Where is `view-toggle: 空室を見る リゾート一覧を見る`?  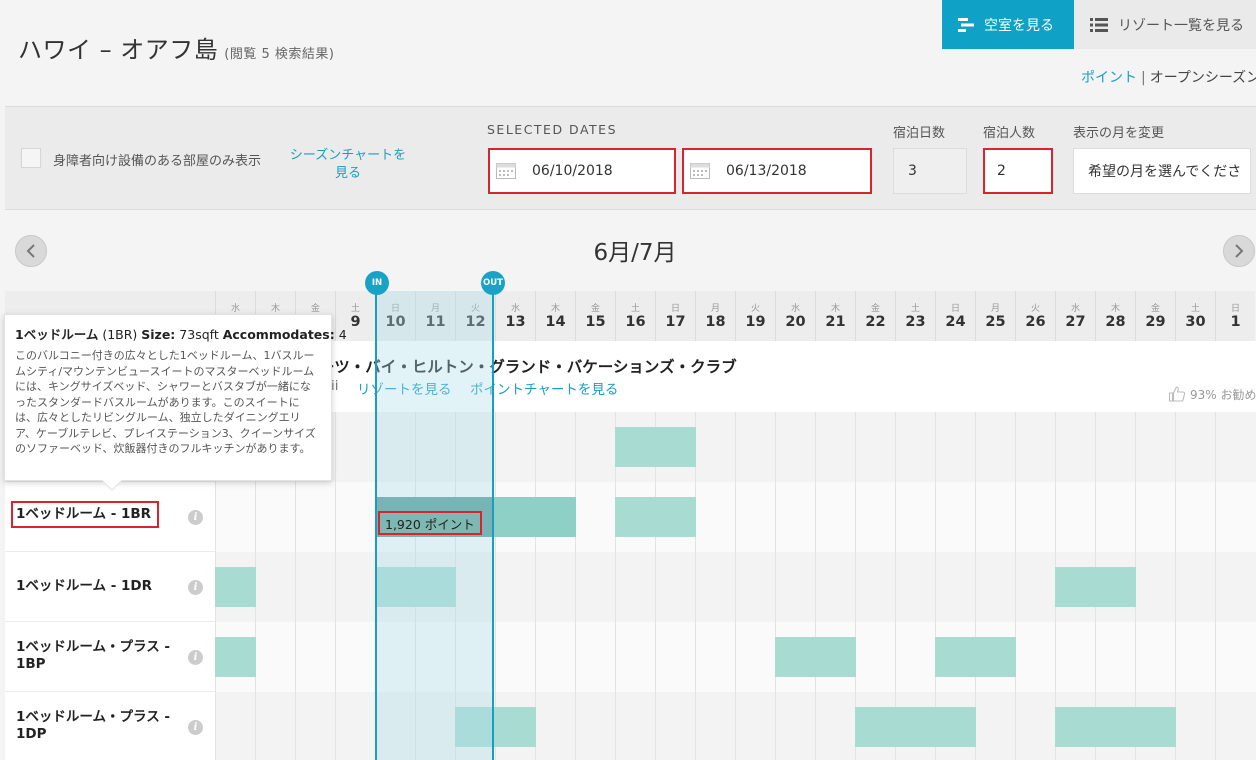 view-toggle: 空室を見る リゾート一覧を見る is located at coordinates (1099, 24).